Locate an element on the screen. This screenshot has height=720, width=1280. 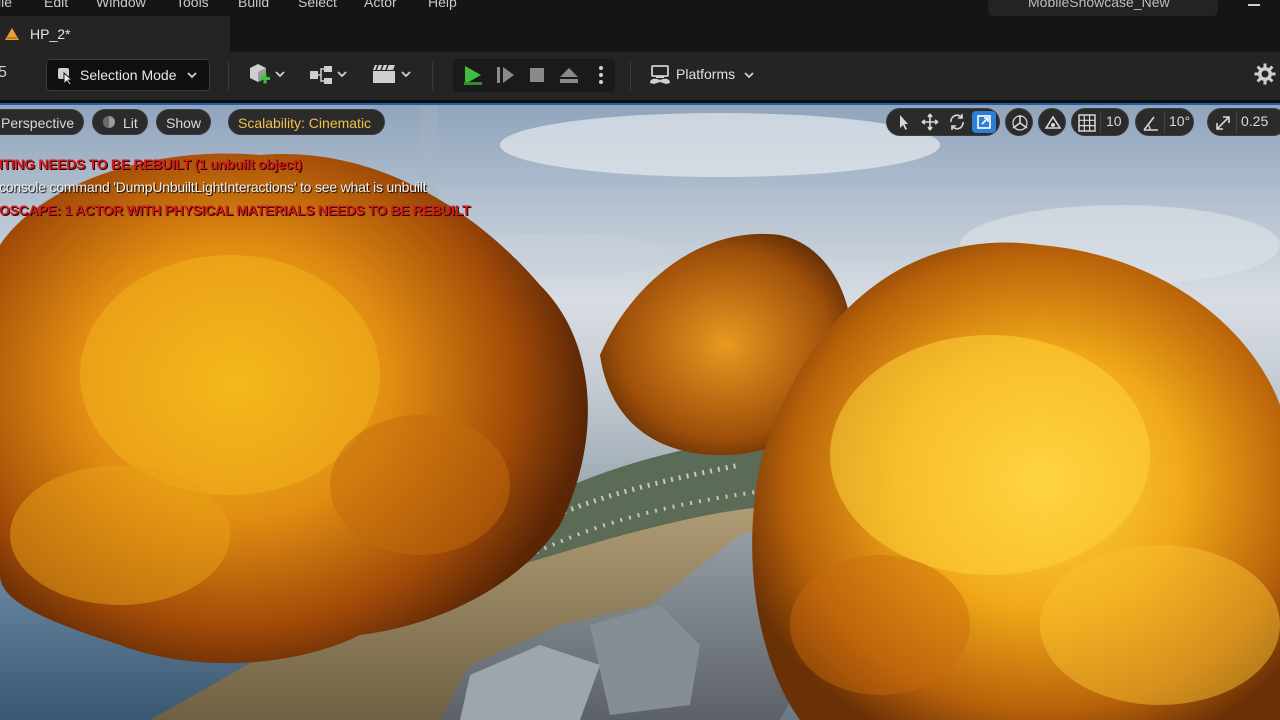
rotation-snap-value: 10° is located at coordinates (1180, 121).